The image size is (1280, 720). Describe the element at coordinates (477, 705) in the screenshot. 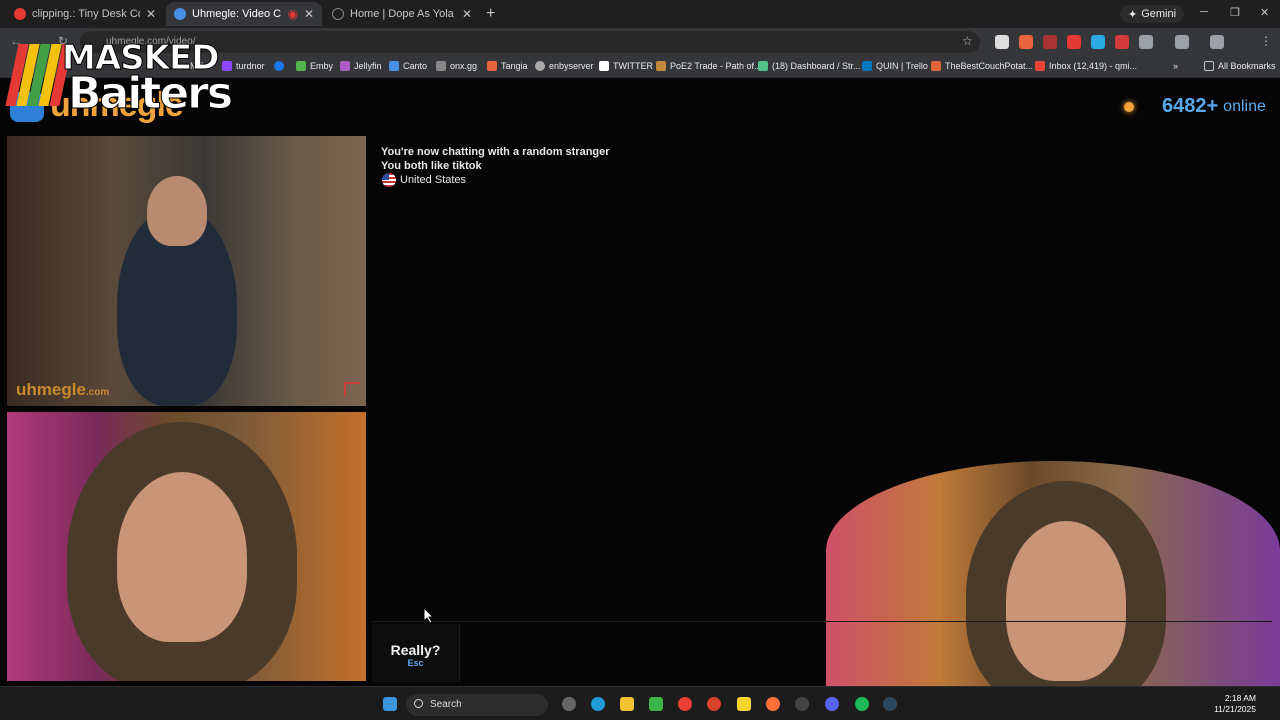

I see `taskbar-search: Search` at that location.